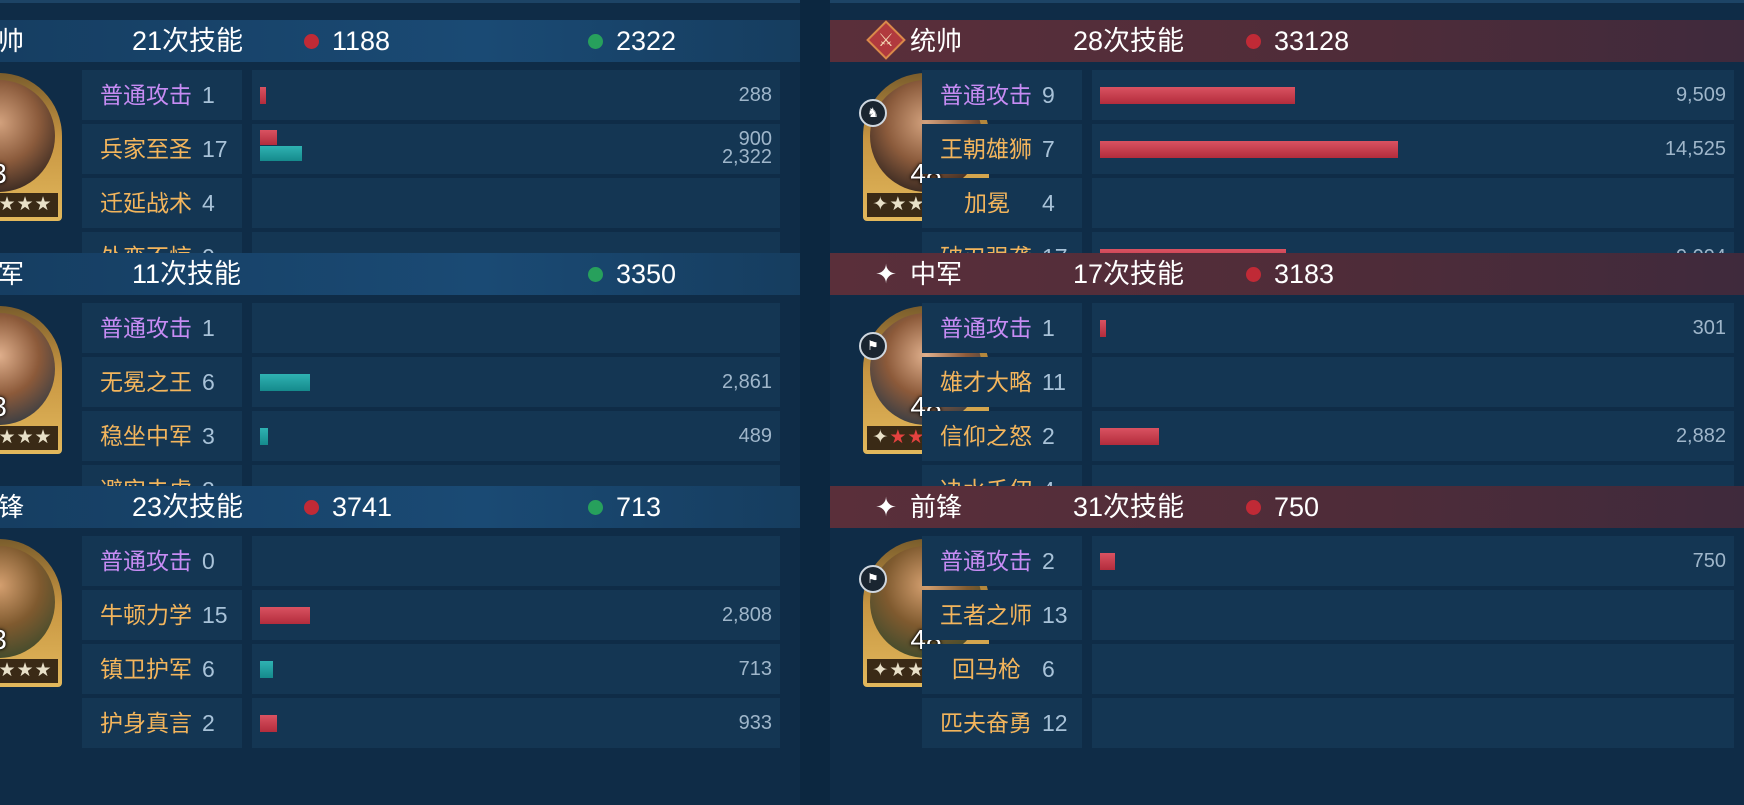 The image size is (1744, 805). I want to click on skill-name: 迁延战术, so click(146, 203).